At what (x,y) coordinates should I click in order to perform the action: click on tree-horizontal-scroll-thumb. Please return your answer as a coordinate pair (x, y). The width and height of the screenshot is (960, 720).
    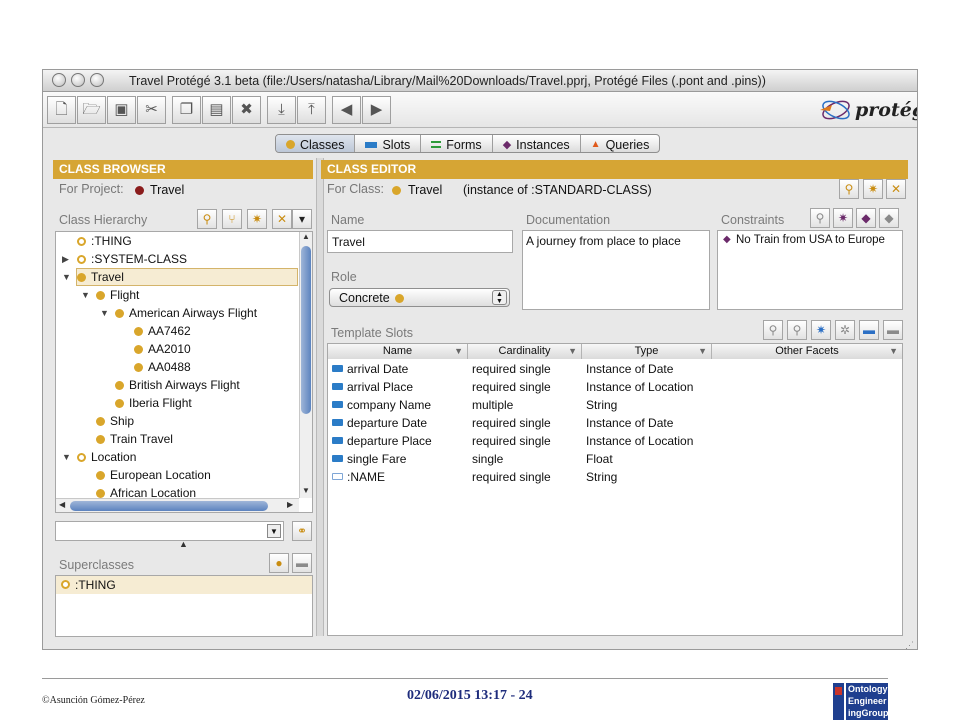
    Looking at the image, I should click on (169, 506).